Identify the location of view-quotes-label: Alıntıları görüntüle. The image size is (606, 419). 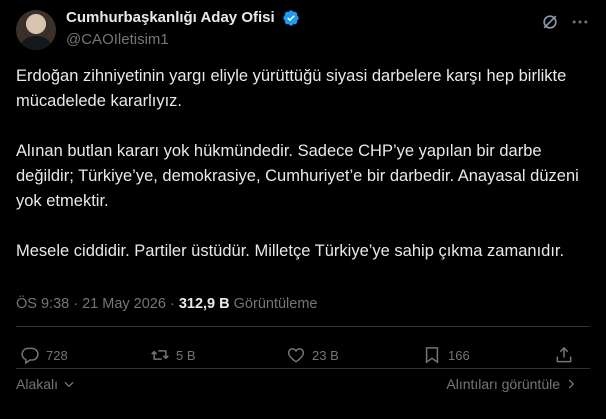
(503, 384).